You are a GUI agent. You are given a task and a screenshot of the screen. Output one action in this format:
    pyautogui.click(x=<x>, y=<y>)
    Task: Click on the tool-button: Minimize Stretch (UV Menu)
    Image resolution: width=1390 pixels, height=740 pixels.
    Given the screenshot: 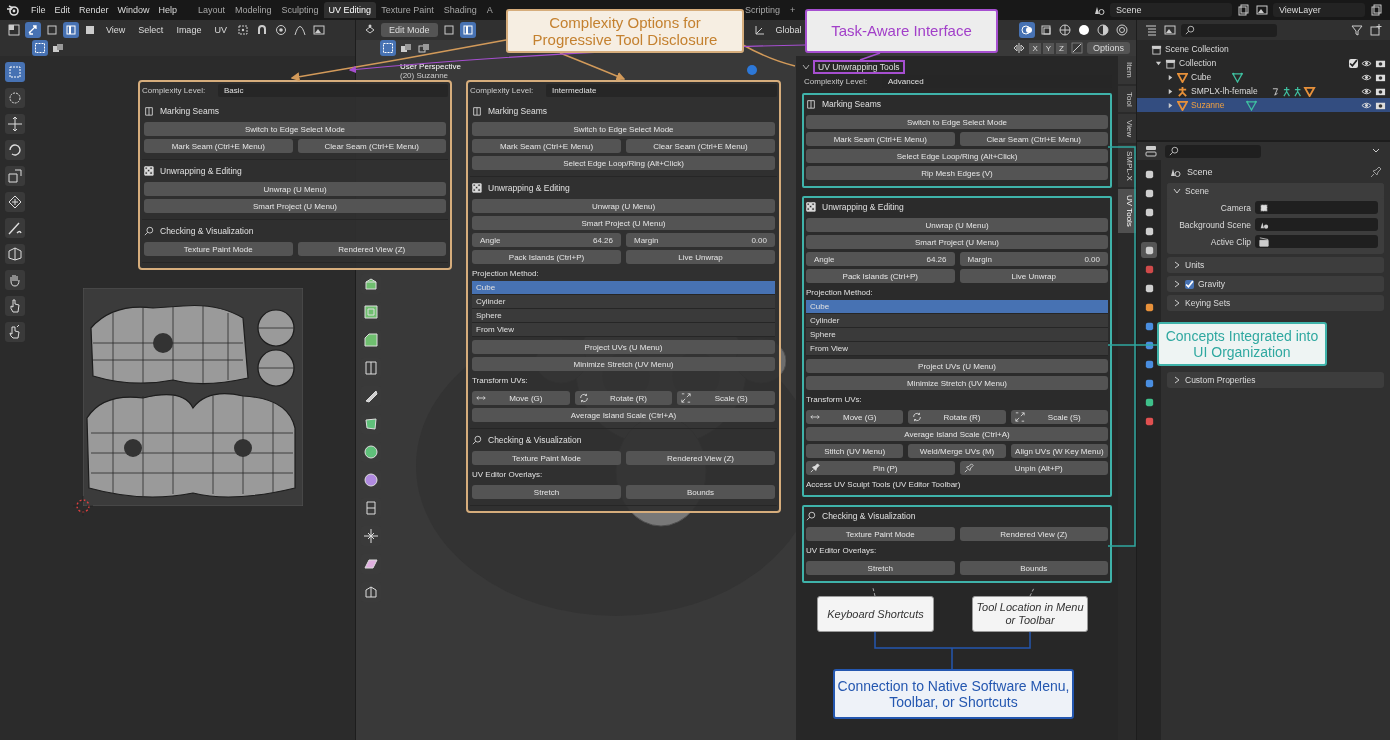 What is the action you would take?
    pyautogui.click(x=957, y=383)
    